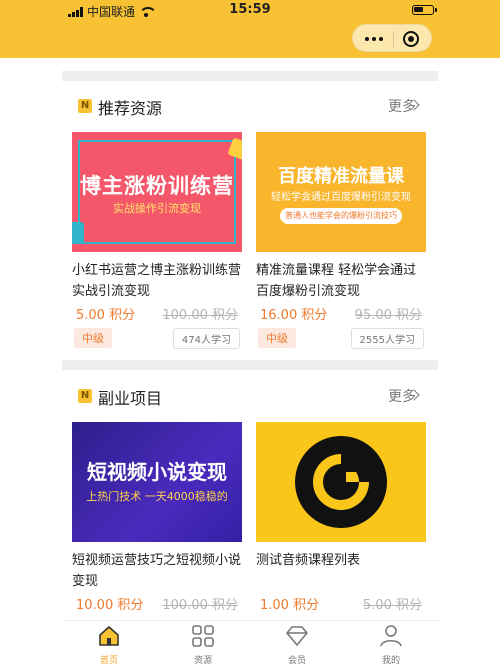 This screenshot has height=667, width=500. I want to click on section-title: 推荐资源, so click(130, 108).